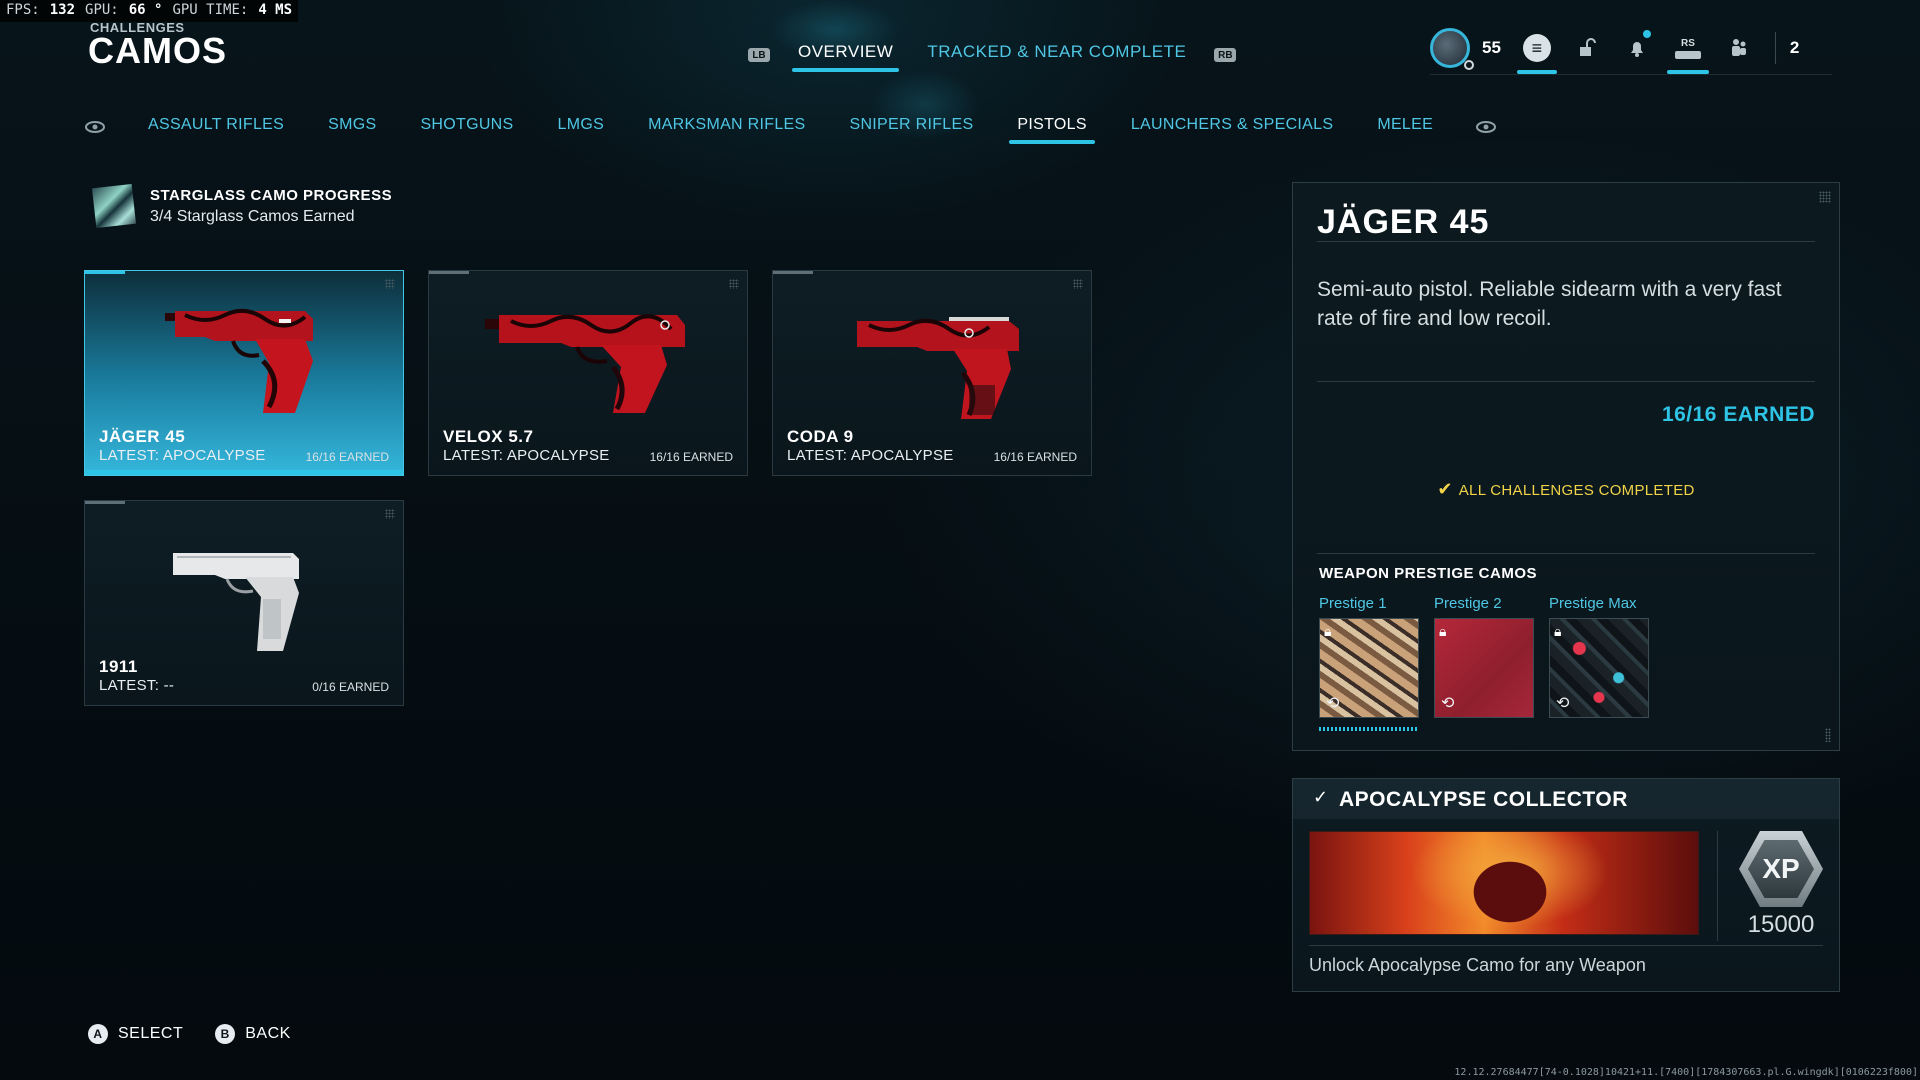 This screenshot has height=1080, width=1920. Describe the element at coordinates (1232, 128) in the screenshot. I see `category-launchers-specials: LAUNCHERS & SPECIALS` at that location.